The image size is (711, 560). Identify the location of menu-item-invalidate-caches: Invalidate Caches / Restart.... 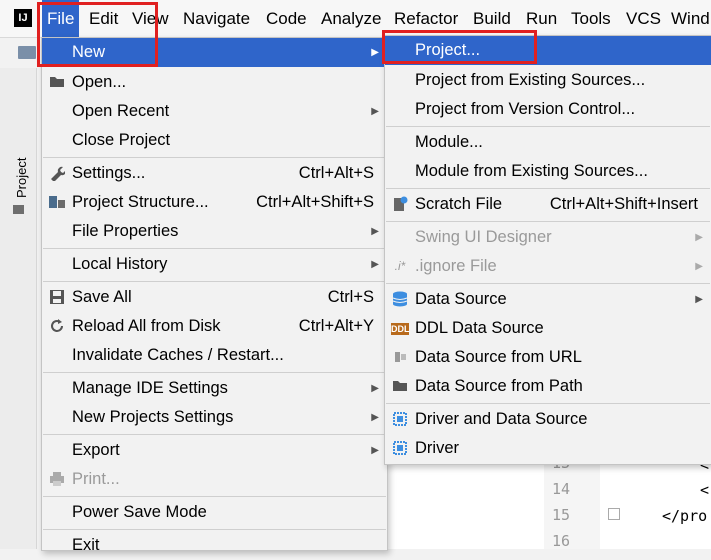
(214, 355).